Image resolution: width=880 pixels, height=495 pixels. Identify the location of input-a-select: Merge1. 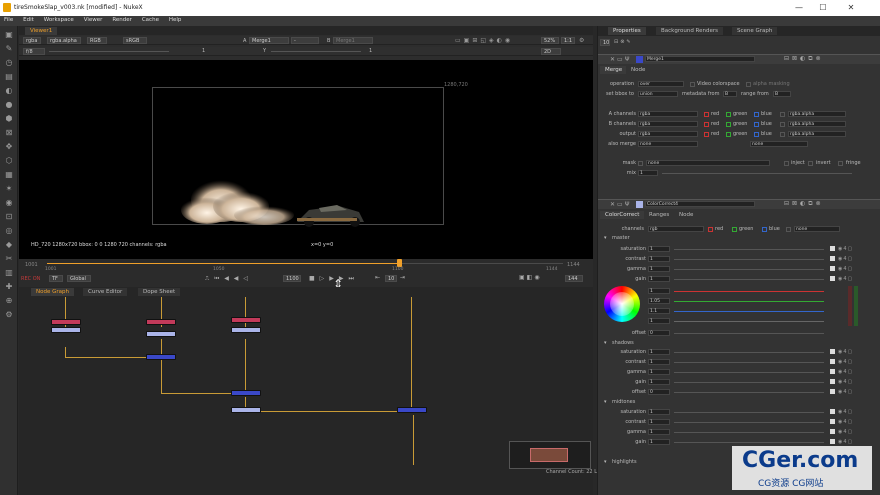
(269, 40).